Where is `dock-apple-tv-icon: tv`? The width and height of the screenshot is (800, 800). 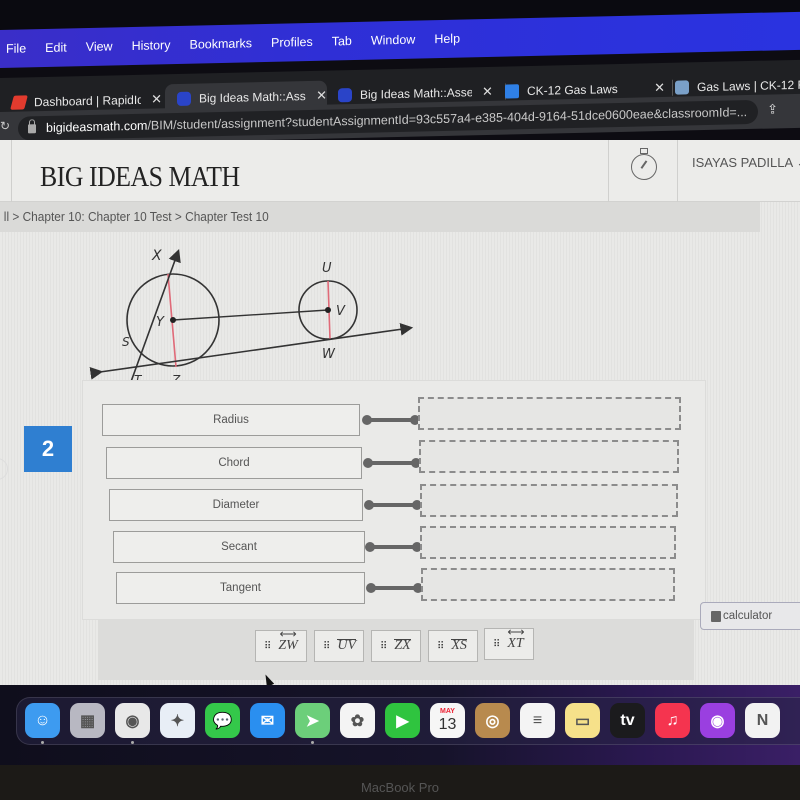
dock-apple-tv-icon: tv is located at coordinates (627, 720).